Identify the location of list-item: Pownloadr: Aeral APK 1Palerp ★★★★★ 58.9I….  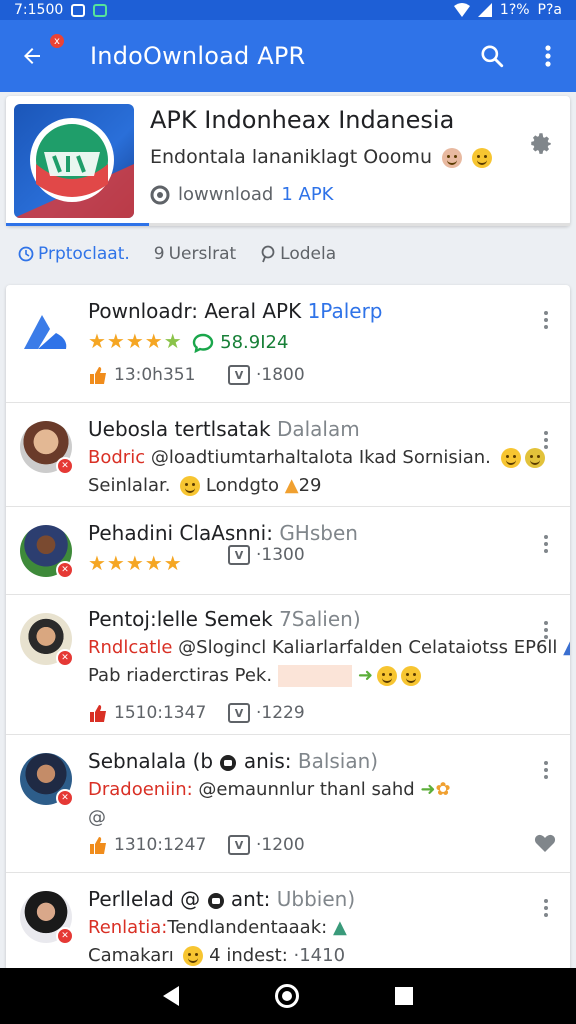
(288, 344).